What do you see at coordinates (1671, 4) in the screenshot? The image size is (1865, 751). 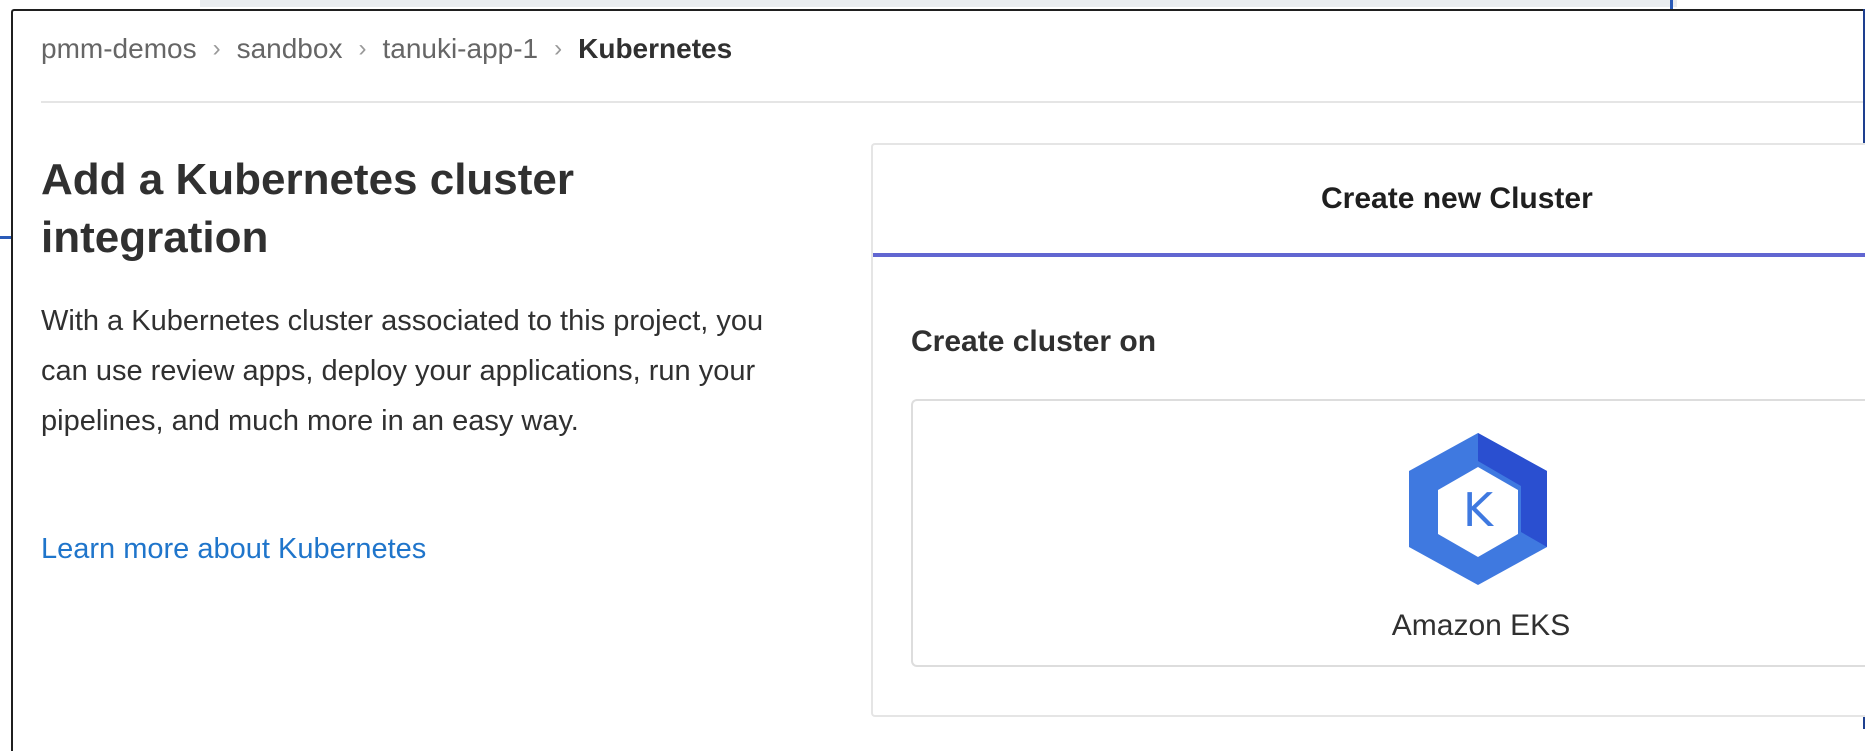 I see `background-window-edge` at bounding box center [1671, 4].